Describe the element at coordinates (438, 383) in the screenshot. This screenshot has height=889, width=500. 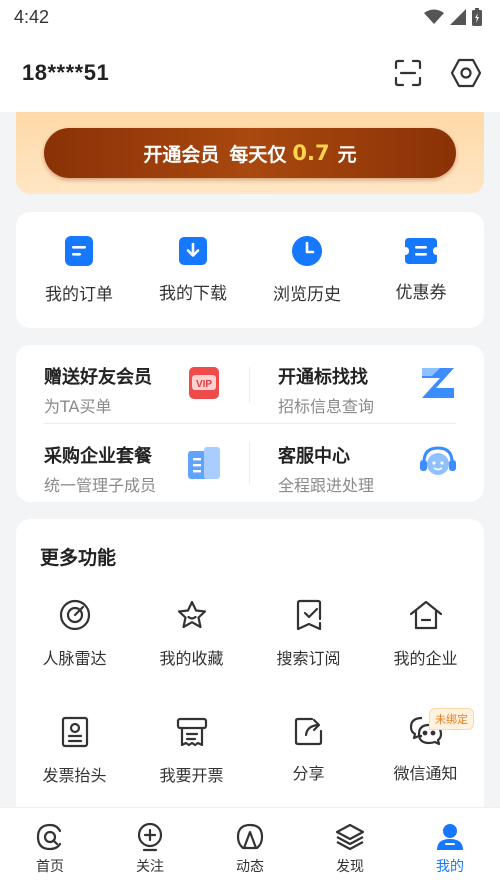
I see `z-logo-icon` at that location.